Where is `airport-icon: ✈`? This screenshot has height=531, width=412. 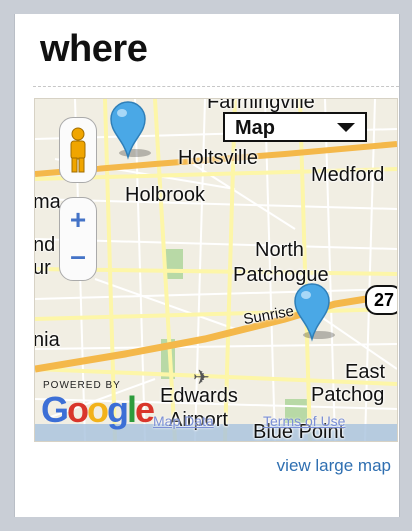 airport-icon: ✈ is located at coordinates (201, 378).